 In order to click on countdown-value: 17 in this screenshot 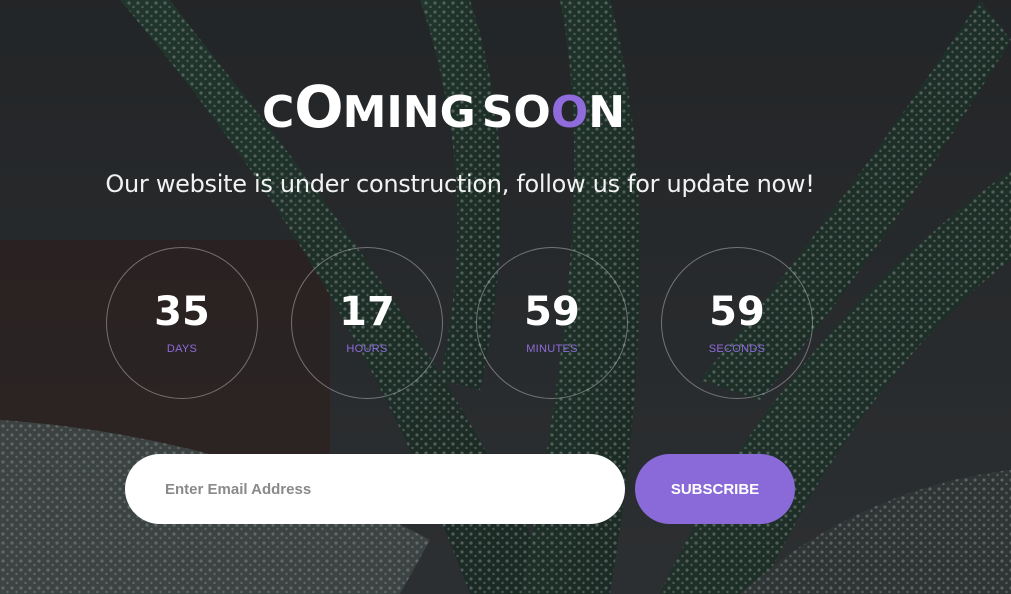, I will do `click(367, 312)`.